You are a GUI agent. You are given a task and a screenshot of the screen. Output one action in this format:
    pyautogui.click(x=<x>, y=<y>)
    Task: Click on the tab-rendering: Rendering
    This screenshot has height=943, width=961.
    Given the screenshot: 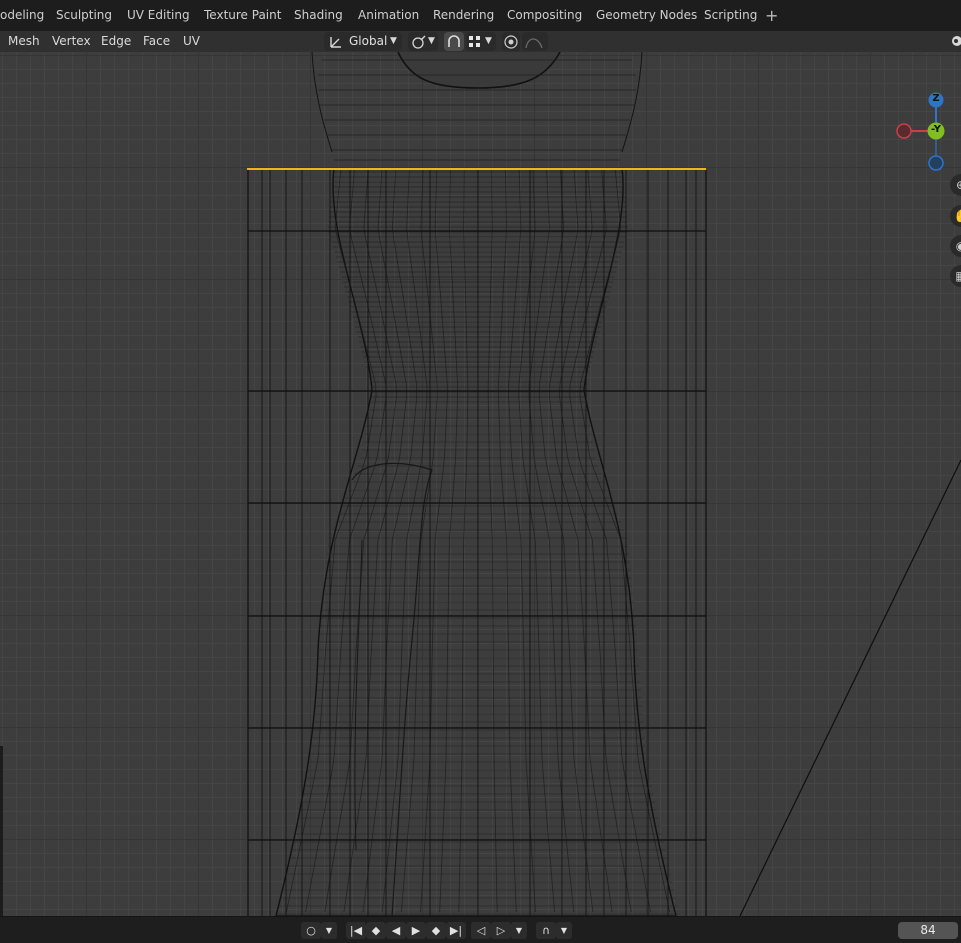 What is the action you would take?
    pyautogui.click(x=463, y=15)
    